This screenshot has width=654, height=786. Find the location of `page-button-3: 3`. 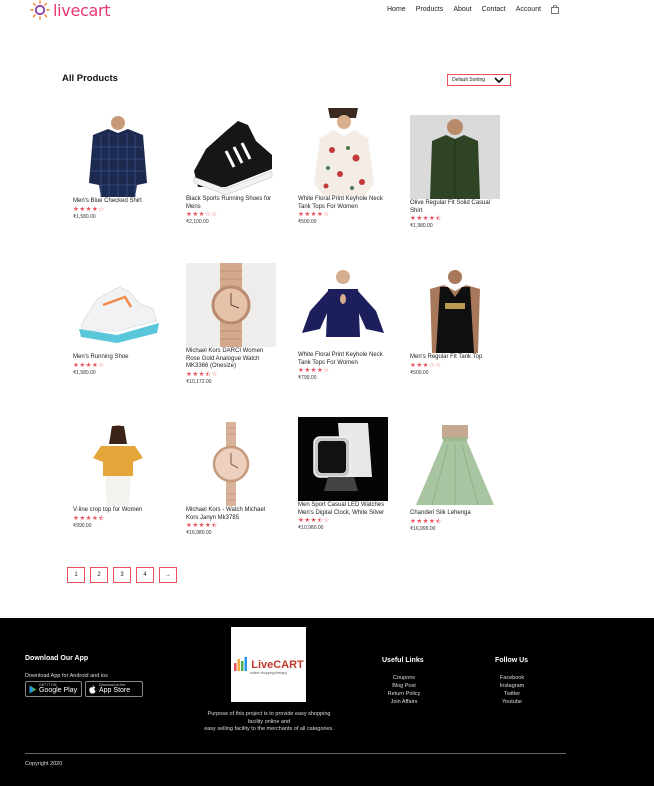

page-button-3: 3 is located at coordinates (122, 575).